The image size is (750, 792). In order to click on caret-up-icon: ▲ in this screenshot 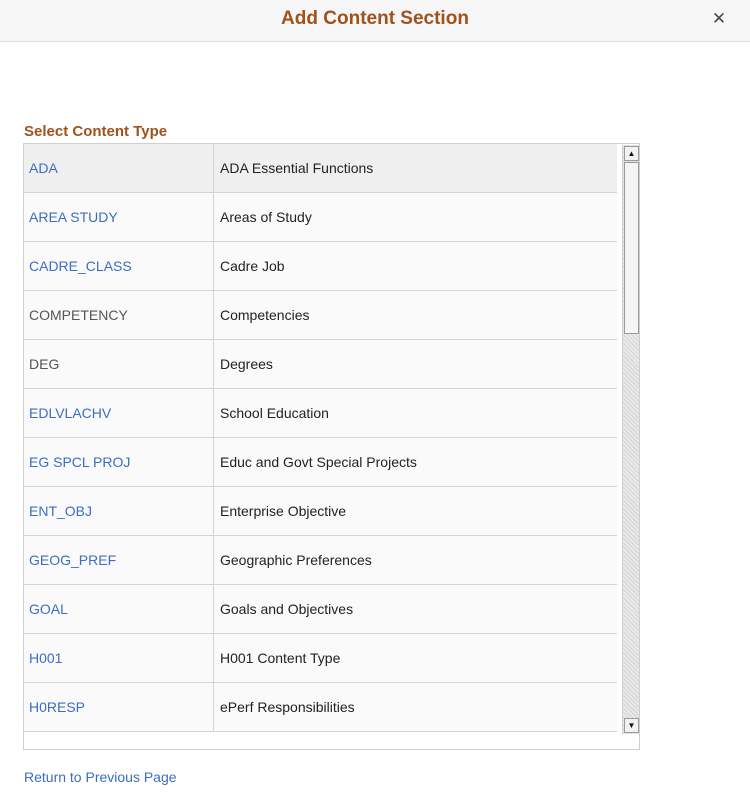, I will do `click(631, 153)`.